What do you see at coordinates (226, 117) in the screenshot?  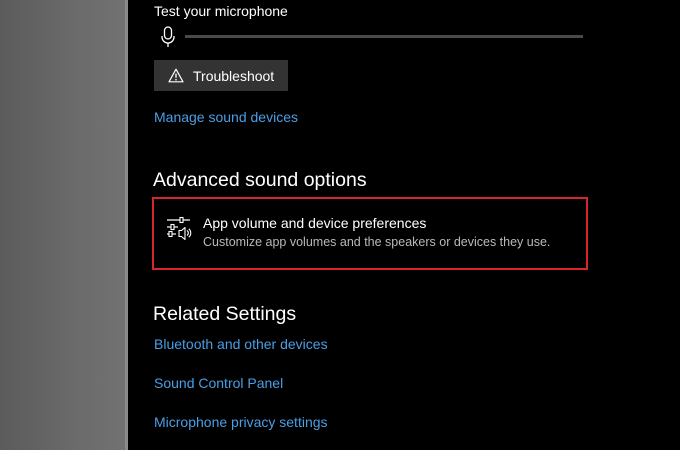 I see `manage-sound-devices-link: Manage sound devices` at bounding box center [226, 117].